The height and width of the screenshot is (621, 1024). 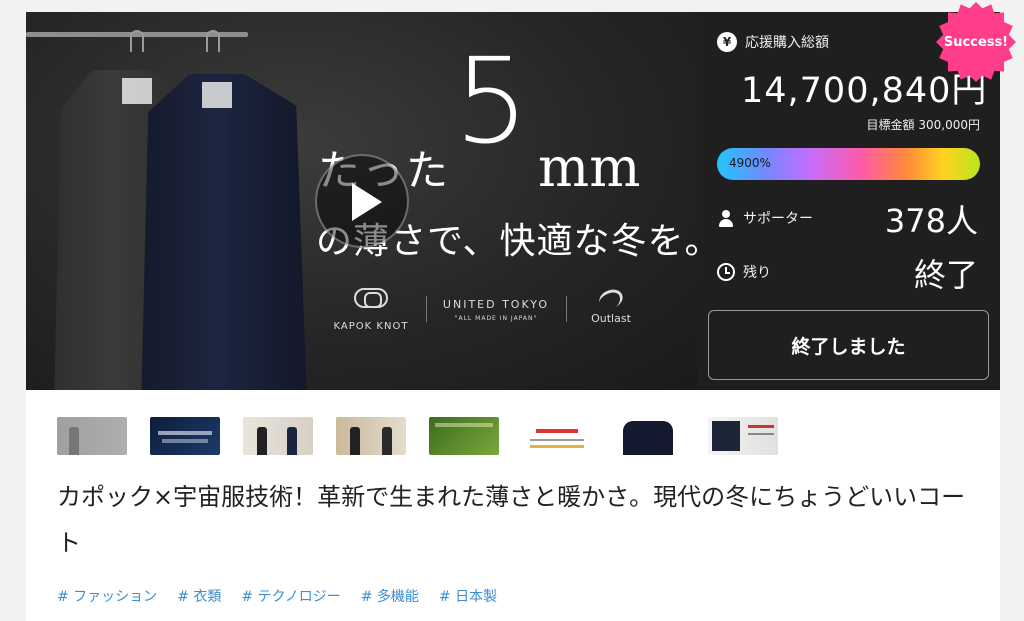 What do you see at coordinates (923, 125) in the screenshot?
I see `goal-amount: 目標金額 300,000円` at bounding box center [923, 125].